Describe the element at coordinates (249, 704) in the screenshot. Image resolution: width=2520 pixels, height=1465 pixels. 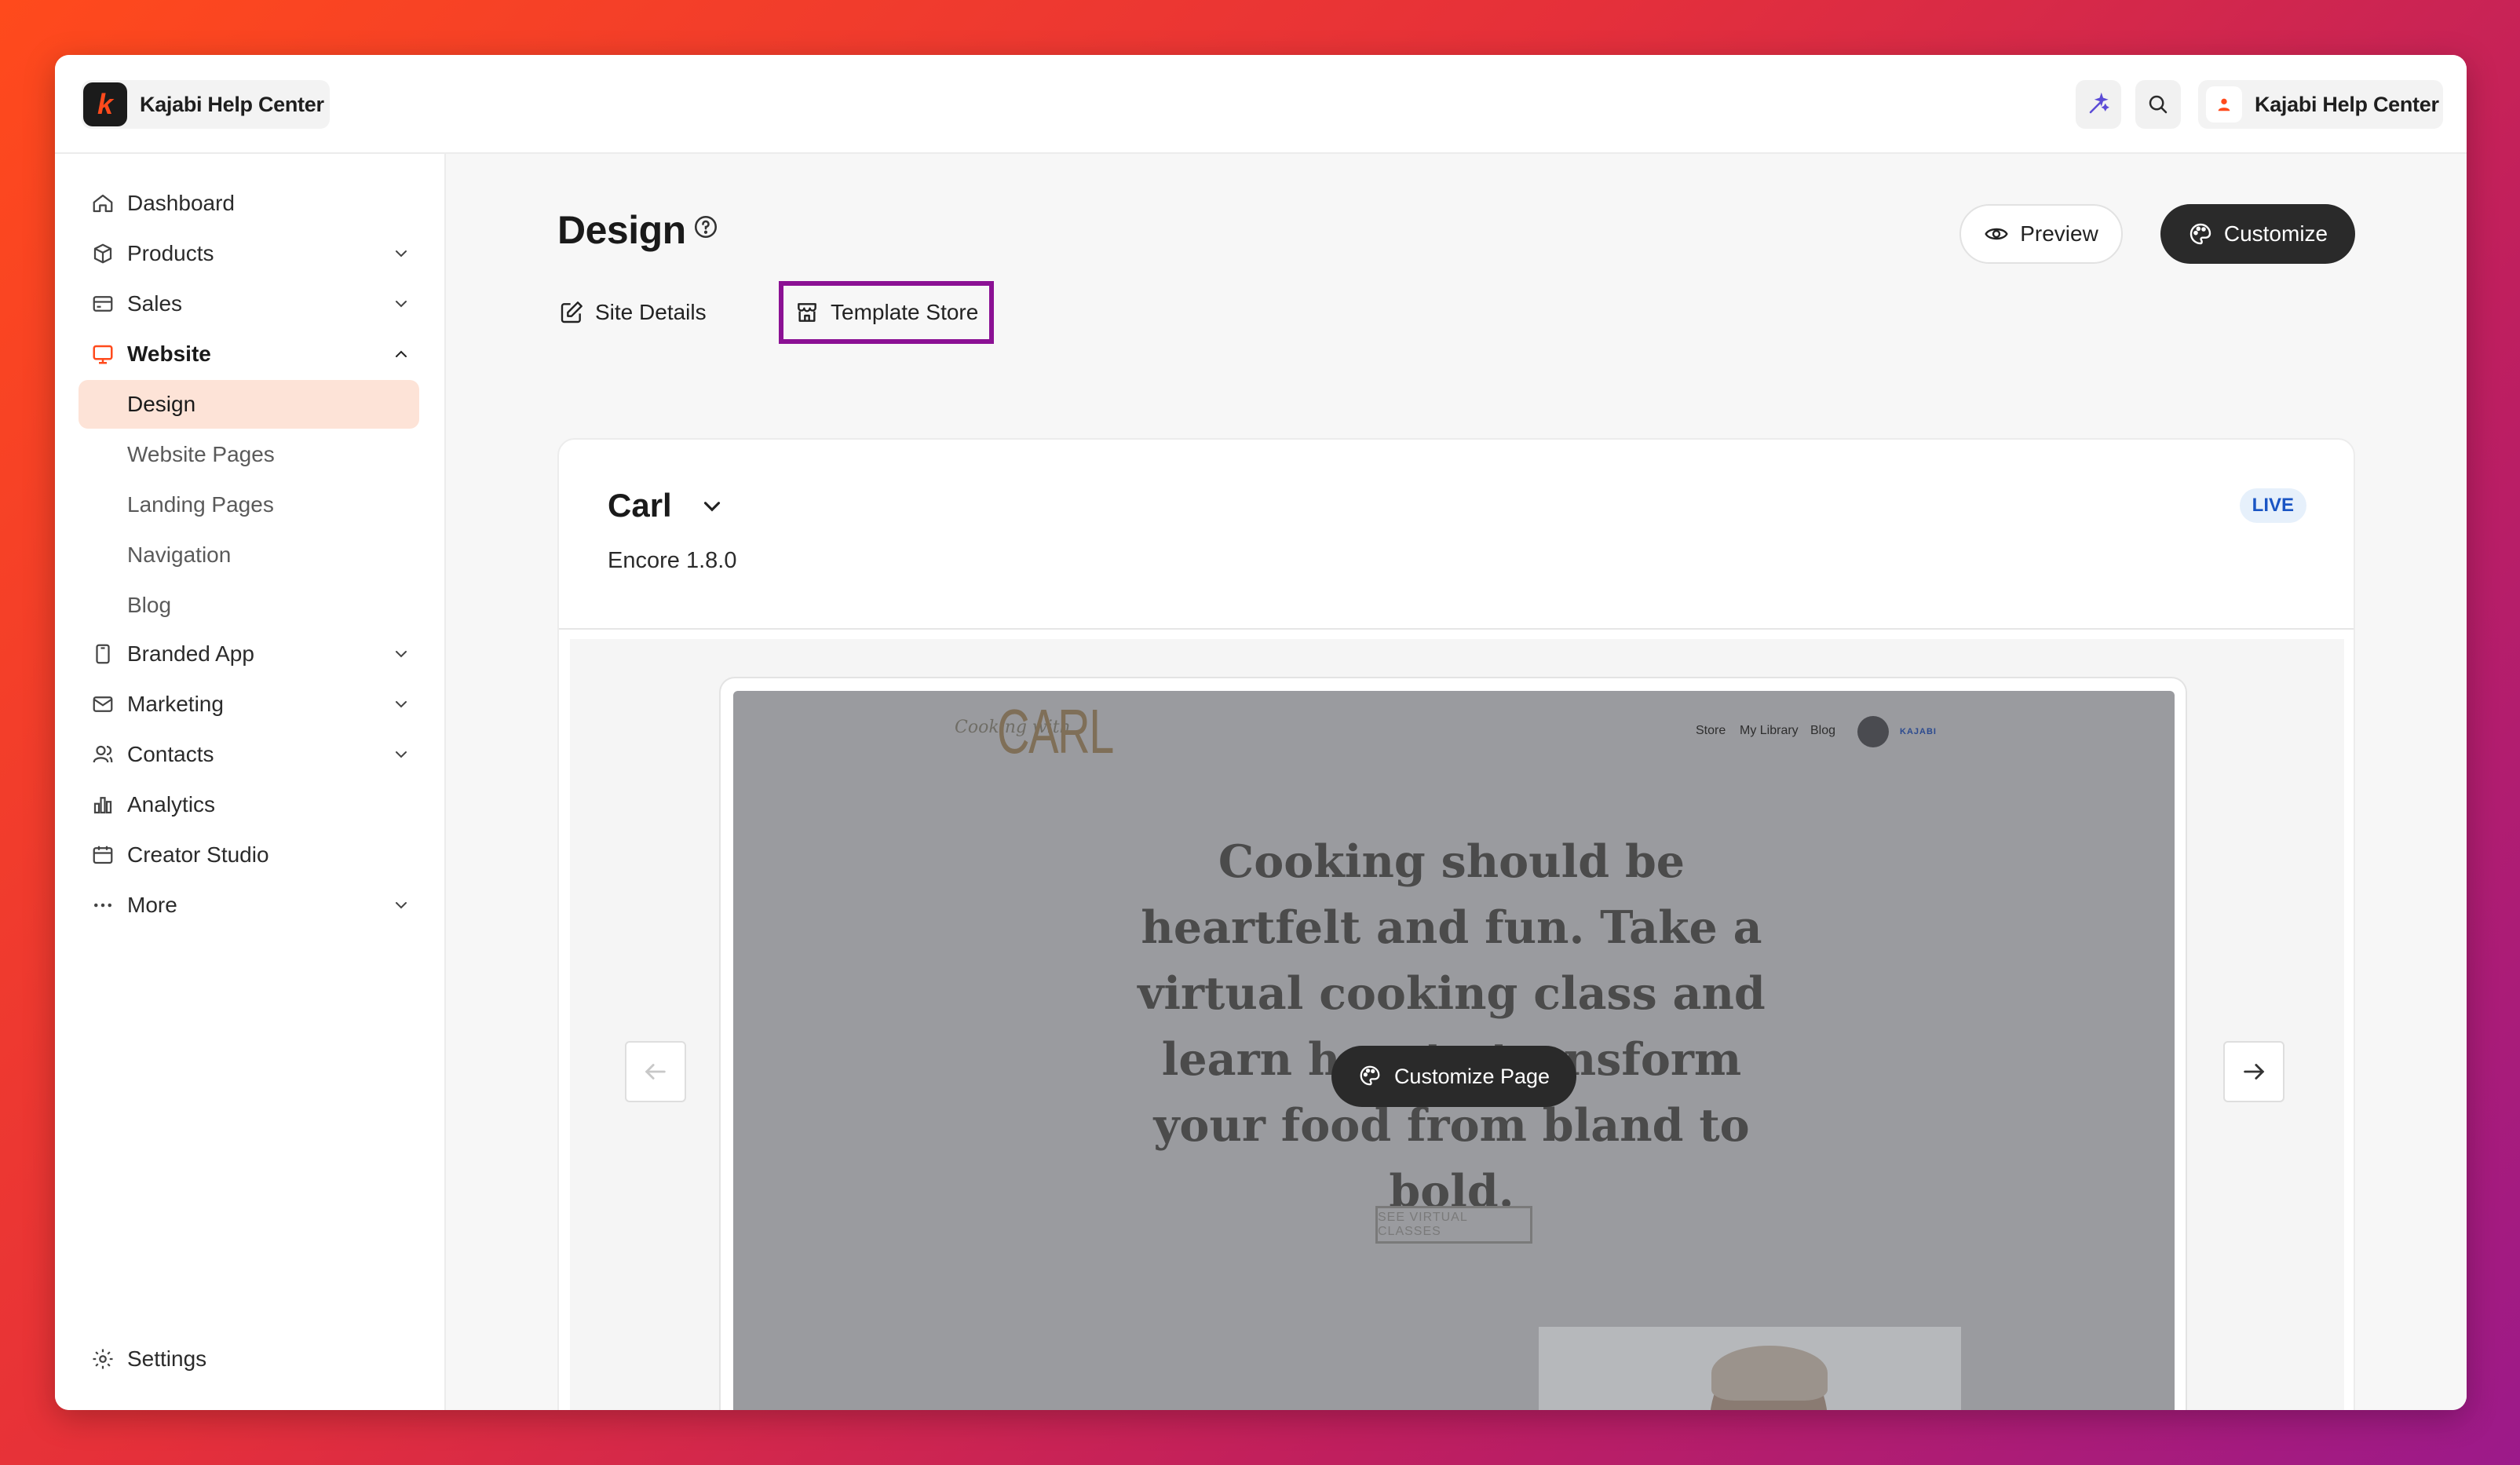
I see `sidebar-item-marketing: Marketing` at that location.